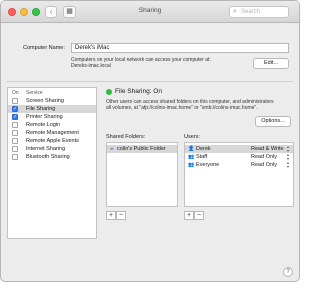  I want to click on user-name: Staff, so click(202, 157).